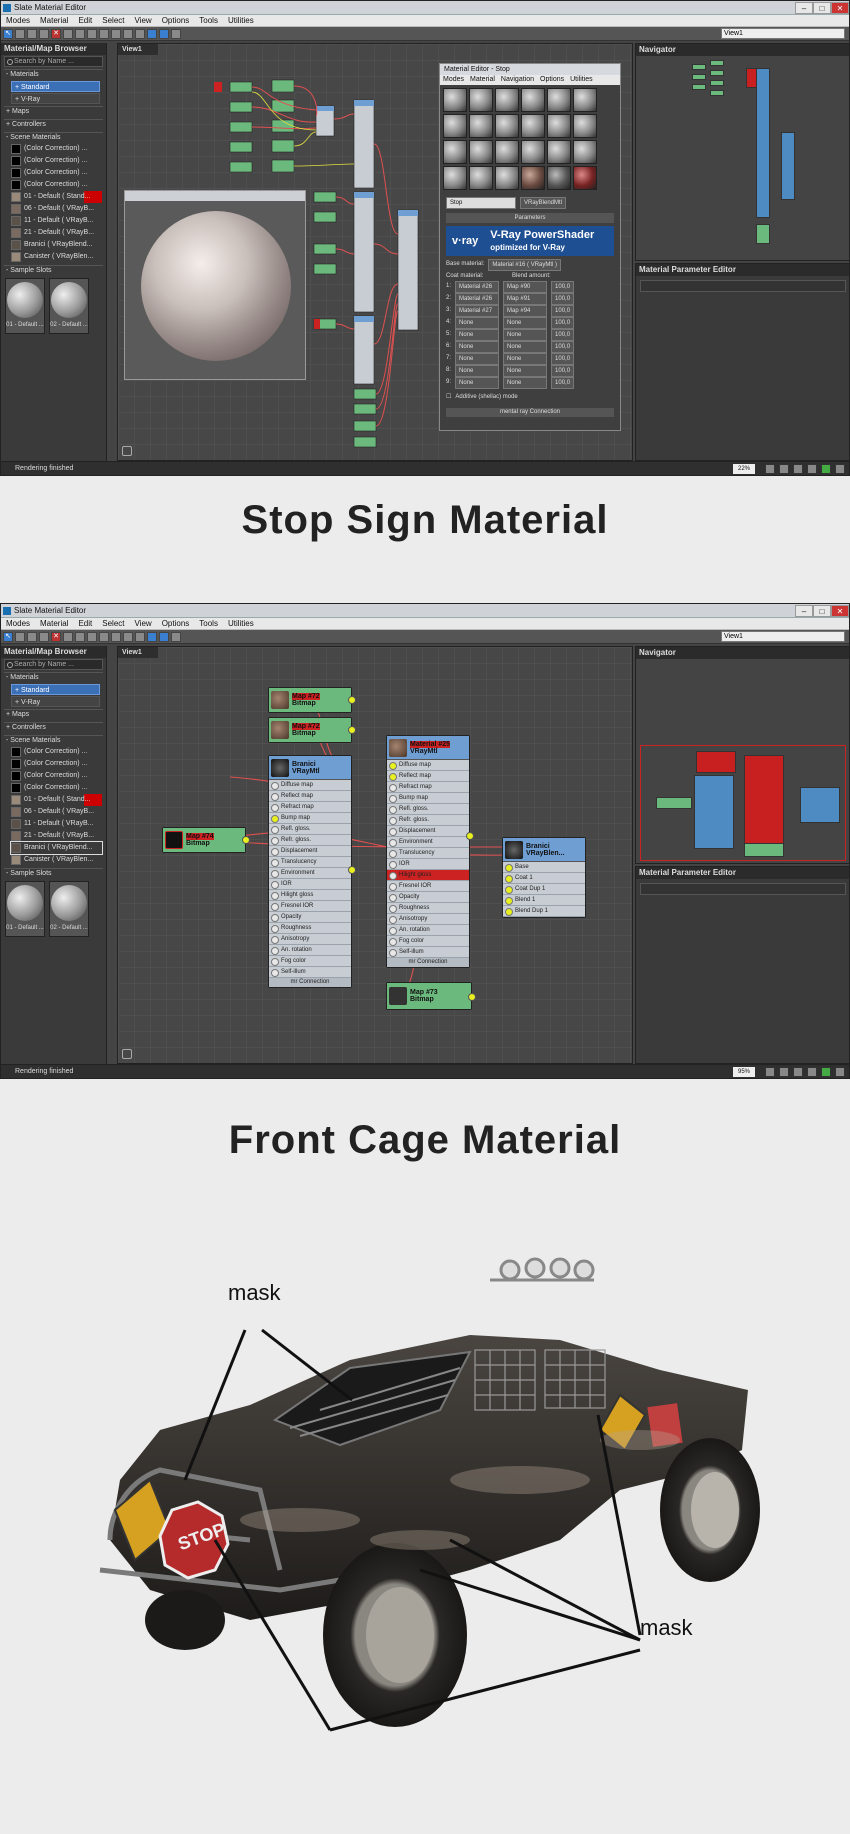 This screenshot has width=850, height=1834. I want to click on input-slot: Reflect map, so click(310, 796).